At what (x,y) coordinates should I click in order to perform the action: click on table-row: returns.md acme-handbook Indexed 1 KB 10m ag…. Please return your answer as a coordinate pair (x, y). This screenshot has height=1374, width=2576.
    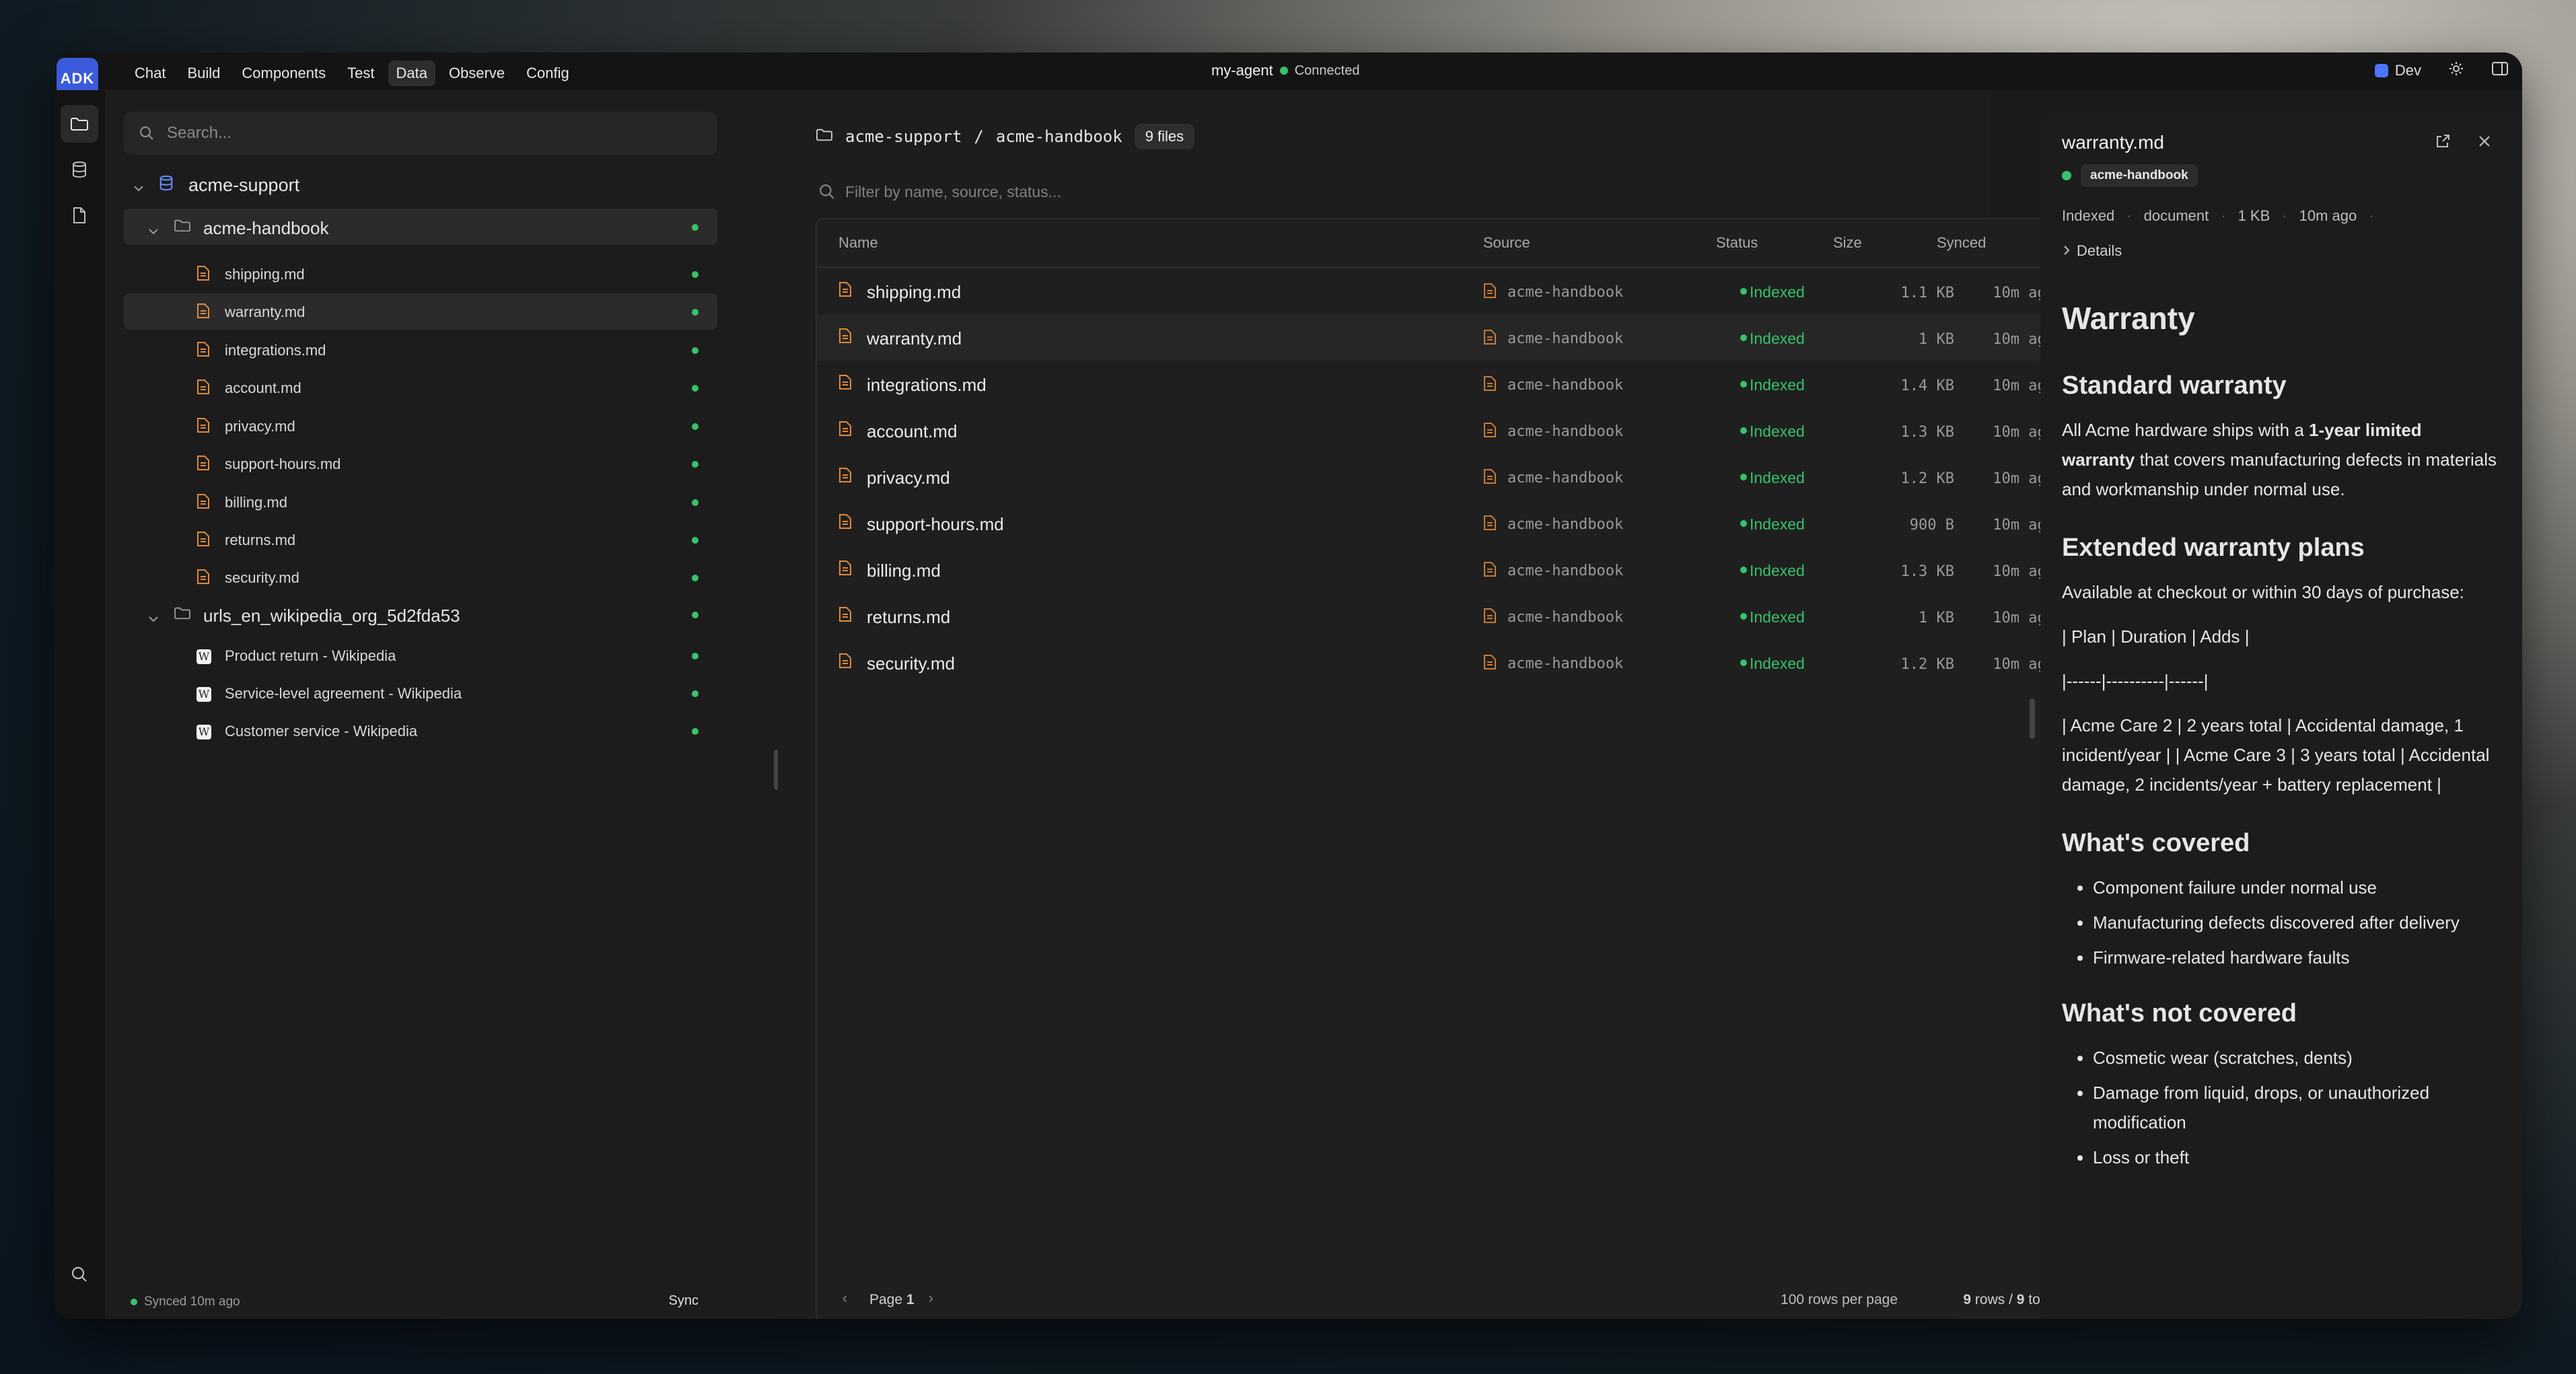
    Looking at the image, I should click on (1444, 616).